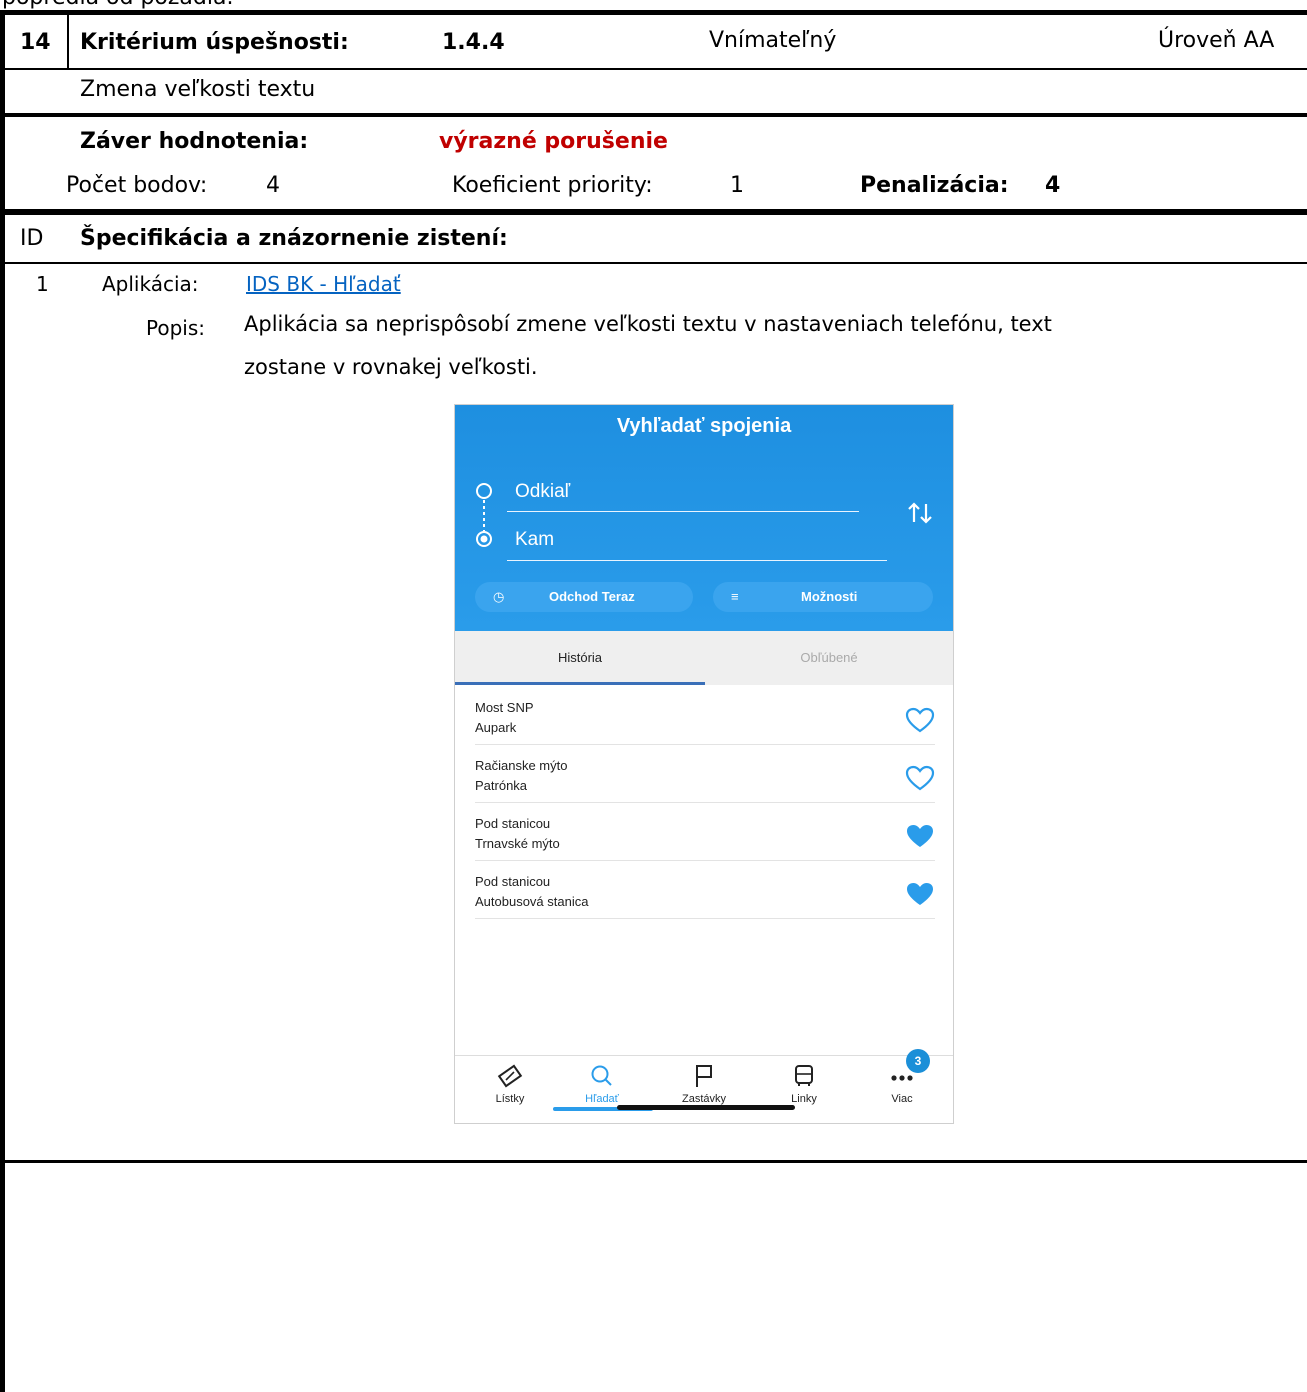 This screenshot has height=1392, width=1307. What do you see at coordinates (902, 1099) in the screenshot?
I see `nav-label: Viac` at bounding box center [902, 1099].